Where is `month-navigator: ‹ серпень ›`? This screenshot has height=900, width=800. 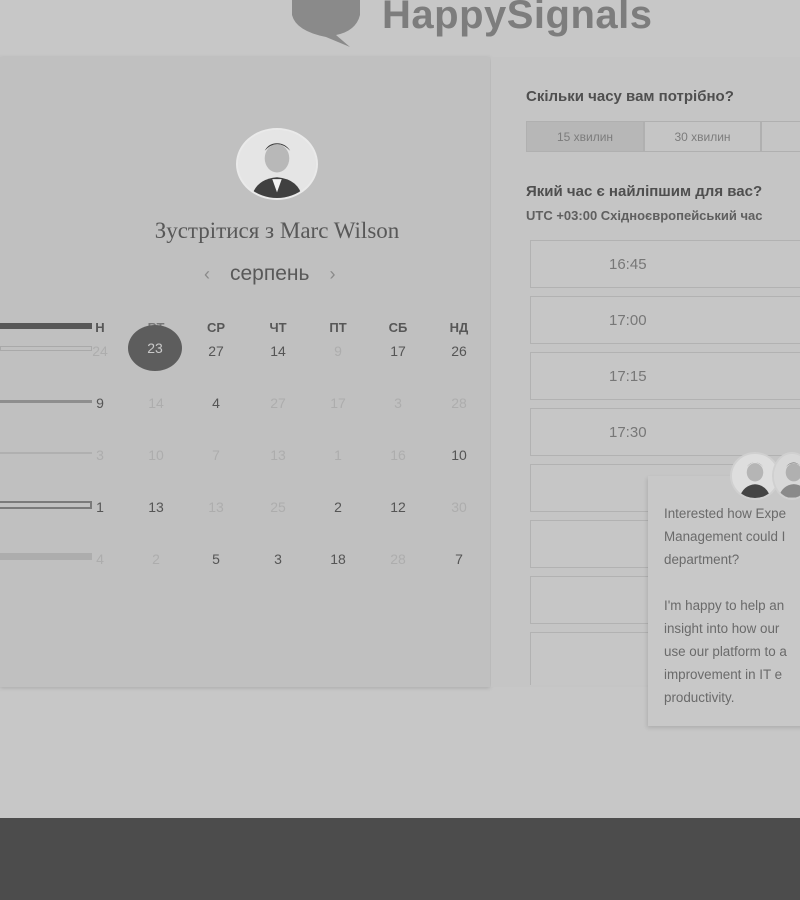
month-navigator: ‹ серпень › is located at coordinates (269, 274).